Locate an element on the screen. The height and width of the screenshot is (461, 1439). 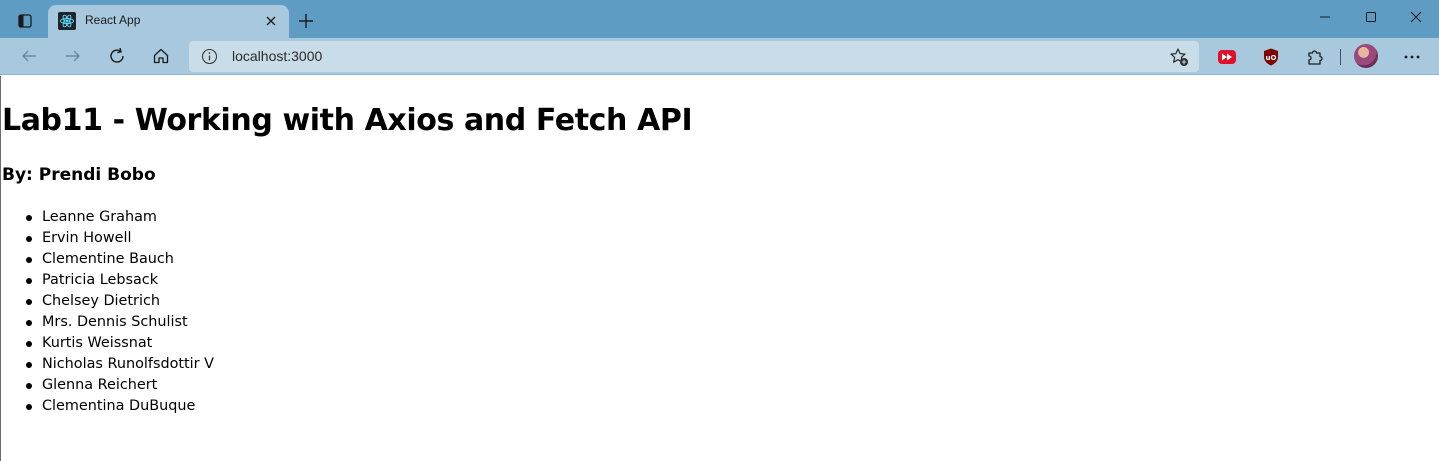
browser-toolbar: localhost:3000 uO is located at coordinates (719, 56).